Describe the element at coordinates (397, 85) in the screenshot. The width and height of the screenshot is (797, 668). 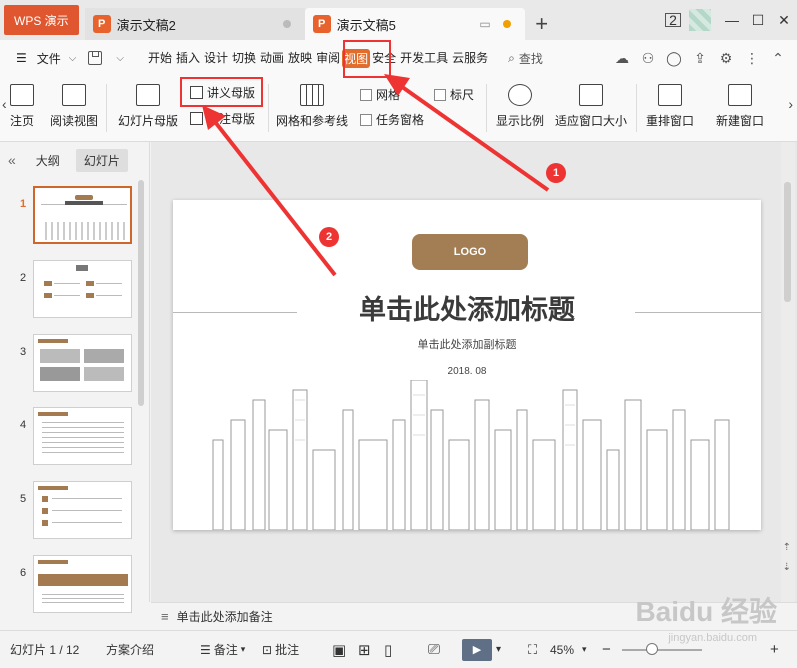
I see `arrow-1-head` at that location.